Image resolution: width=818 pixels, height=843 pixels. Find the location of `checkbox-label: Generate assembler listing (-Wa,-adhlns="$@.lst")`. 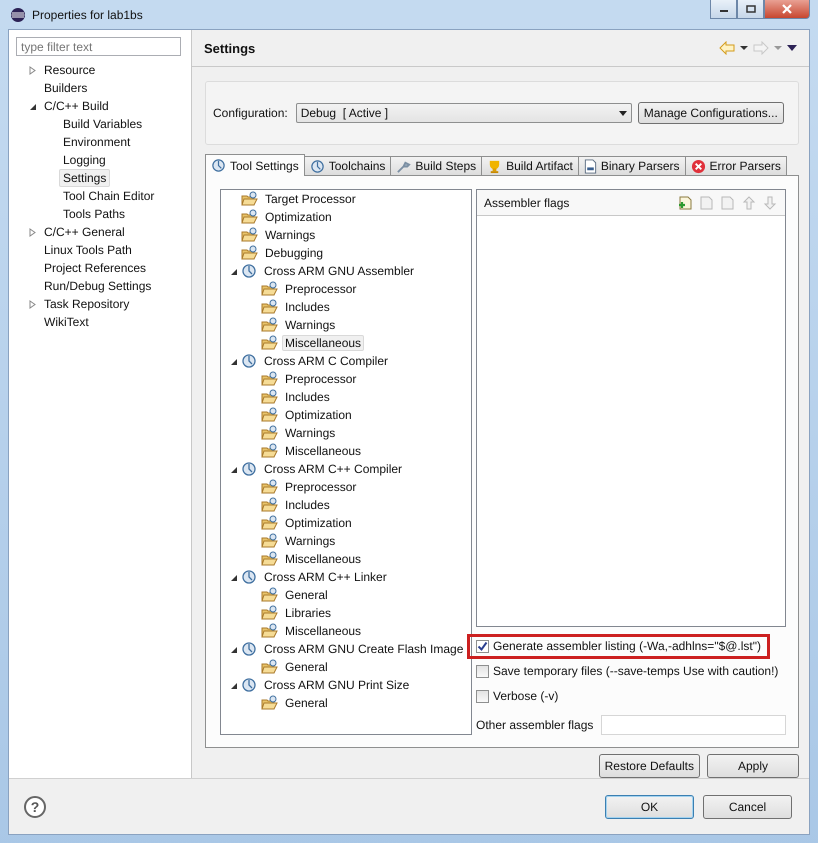

checkbox-label: Generate assembler listing (-Wa,-adhlns="$@.lst") is located at coordinates (627, 646).